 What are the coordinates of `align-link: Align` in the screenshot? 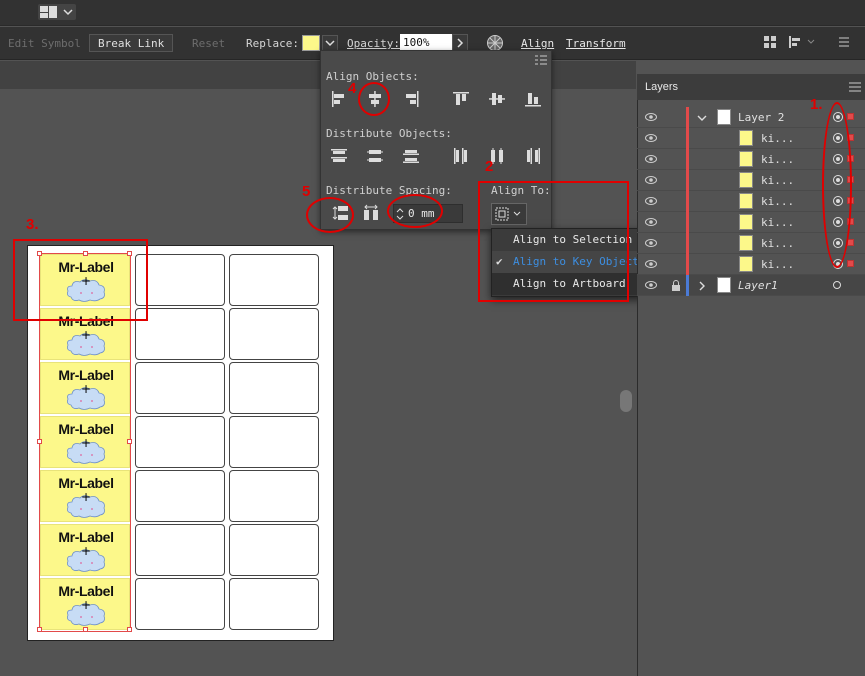 It's located at (537, 43).